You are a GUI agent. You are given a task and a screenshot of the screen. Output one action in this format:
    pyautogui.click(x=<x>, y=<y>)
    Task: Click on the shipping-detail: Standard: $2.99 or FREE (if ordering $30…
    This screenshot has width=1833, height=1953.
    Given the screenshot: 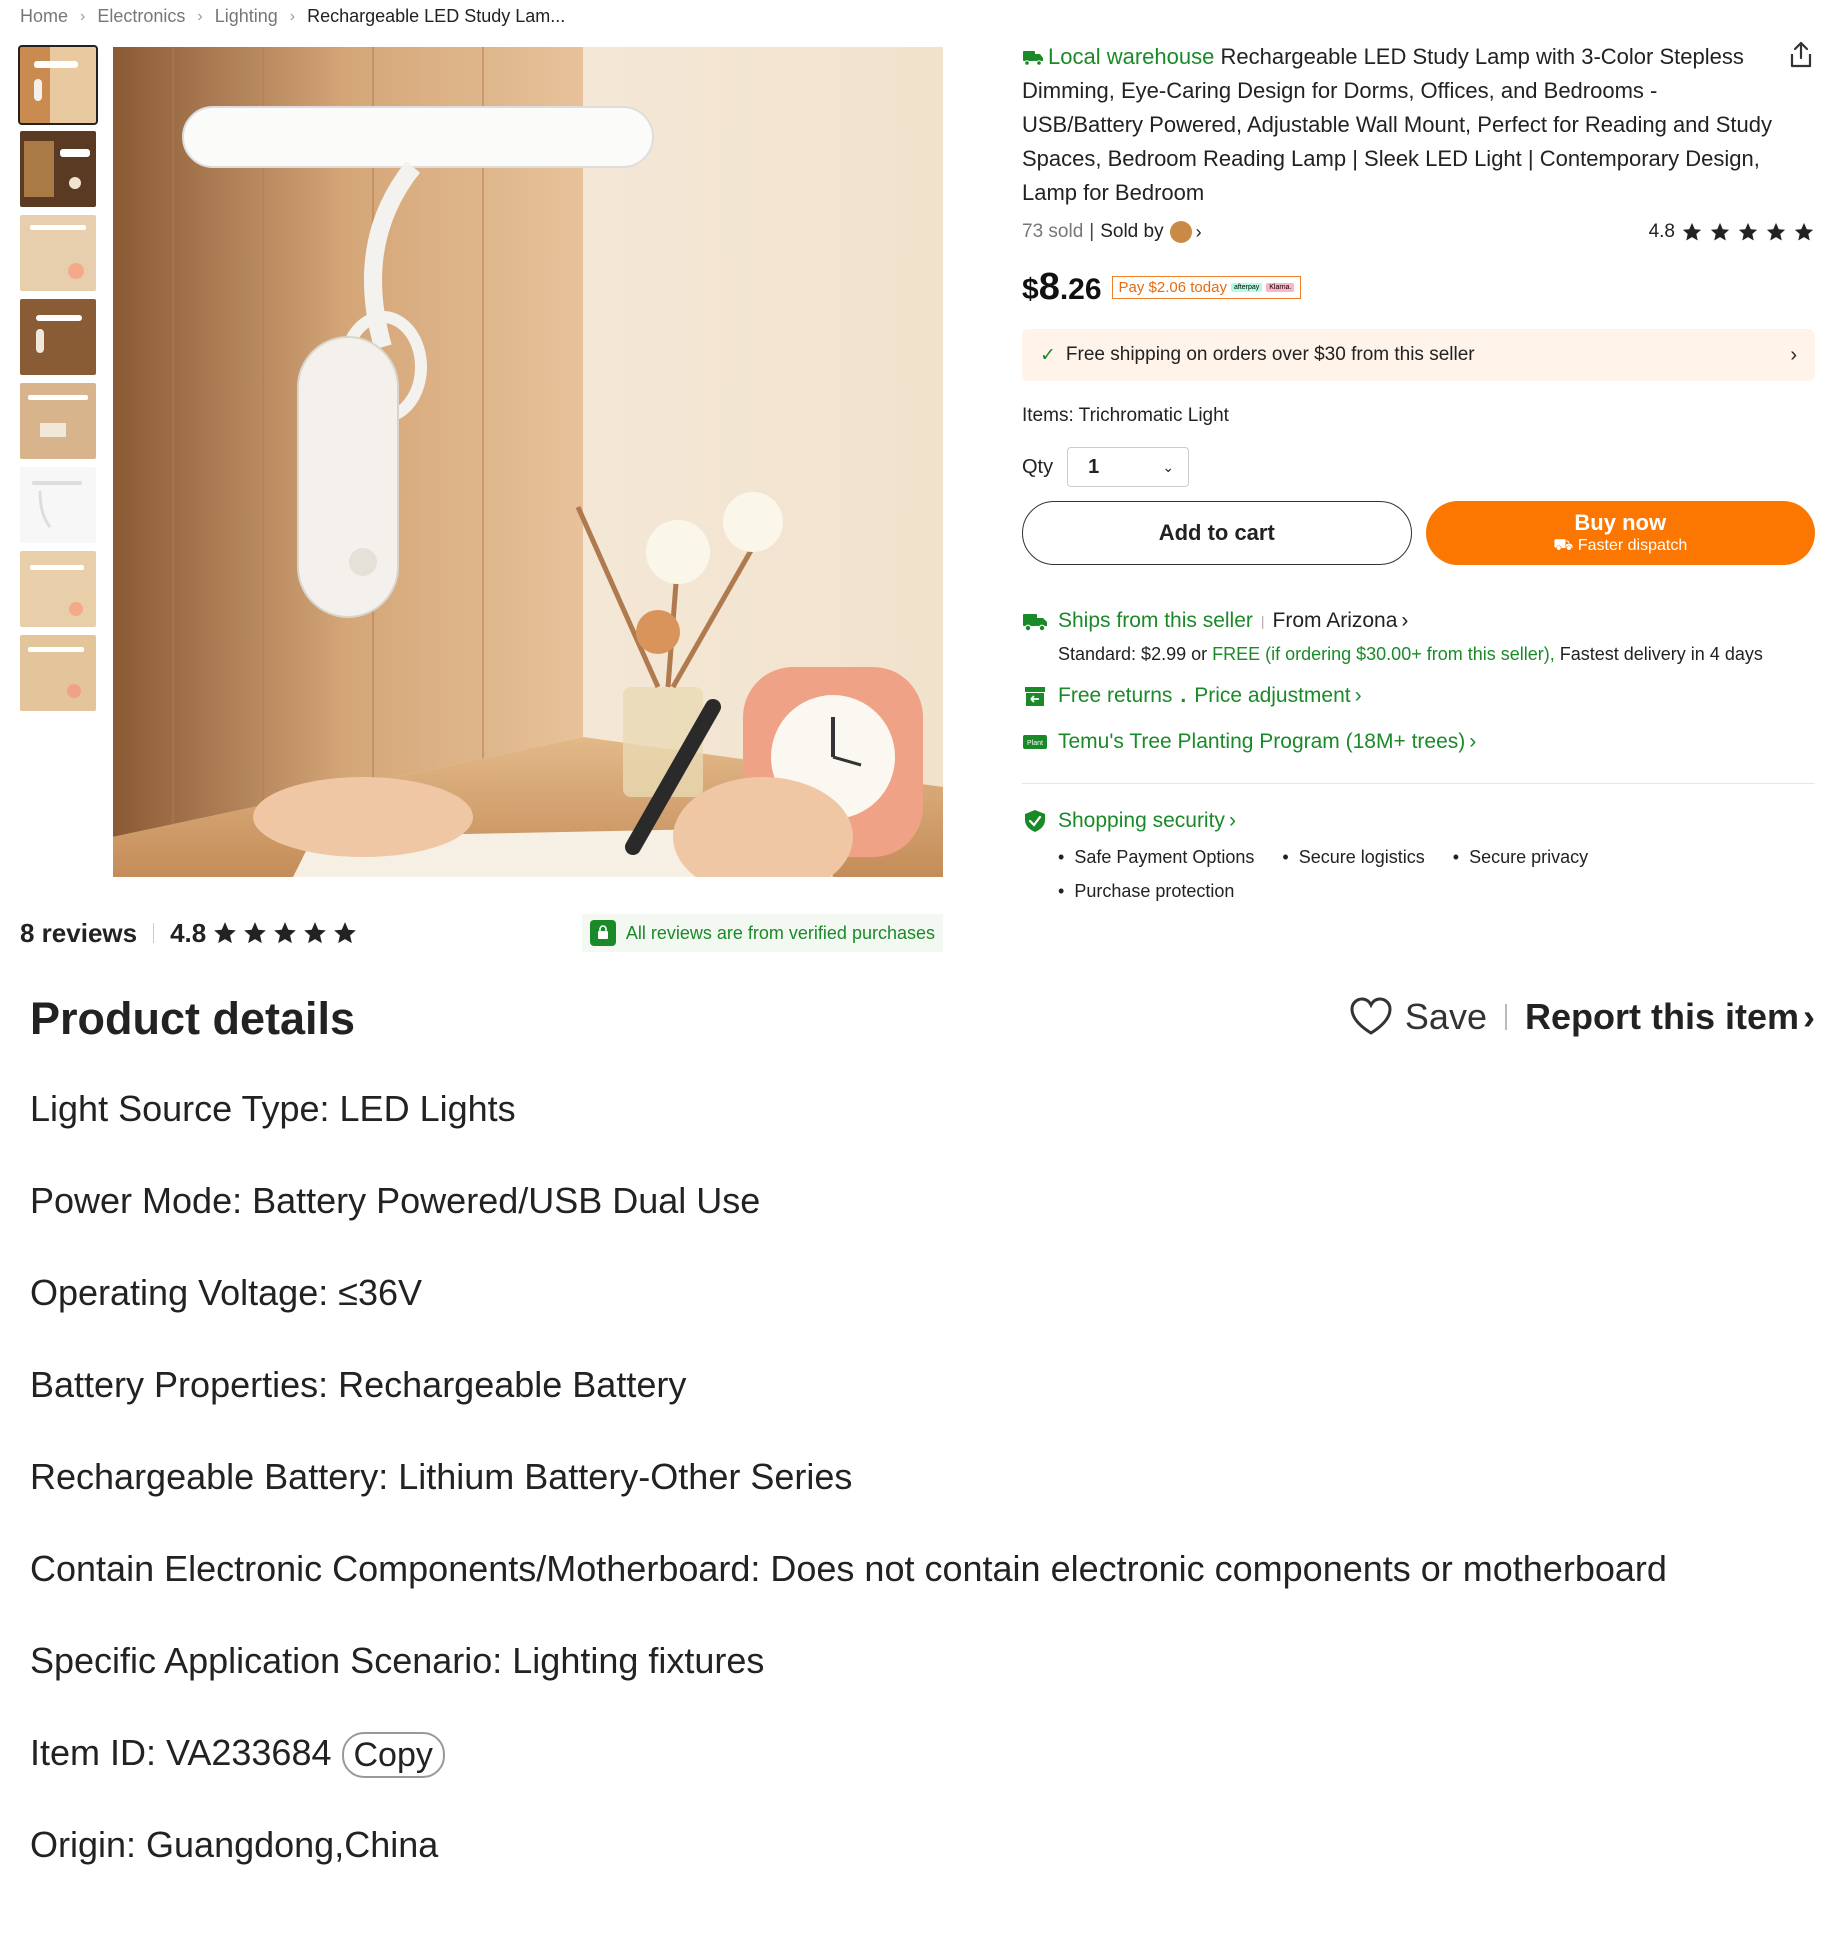 What is the action you would take?
    pyautogui.click(x=1436, y=654)
    